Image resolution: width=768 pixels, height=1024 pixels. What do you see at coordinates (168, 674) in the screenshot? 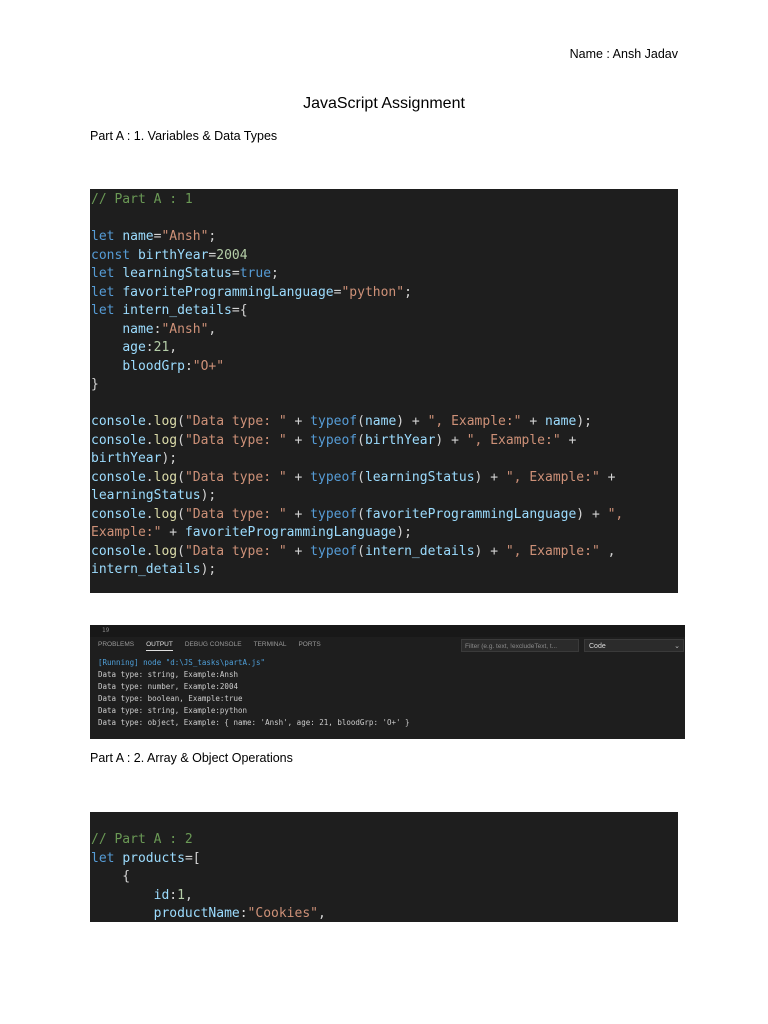
I see `output-line: Data type: string, Example:Ansh` at bounding box center [168, 674].